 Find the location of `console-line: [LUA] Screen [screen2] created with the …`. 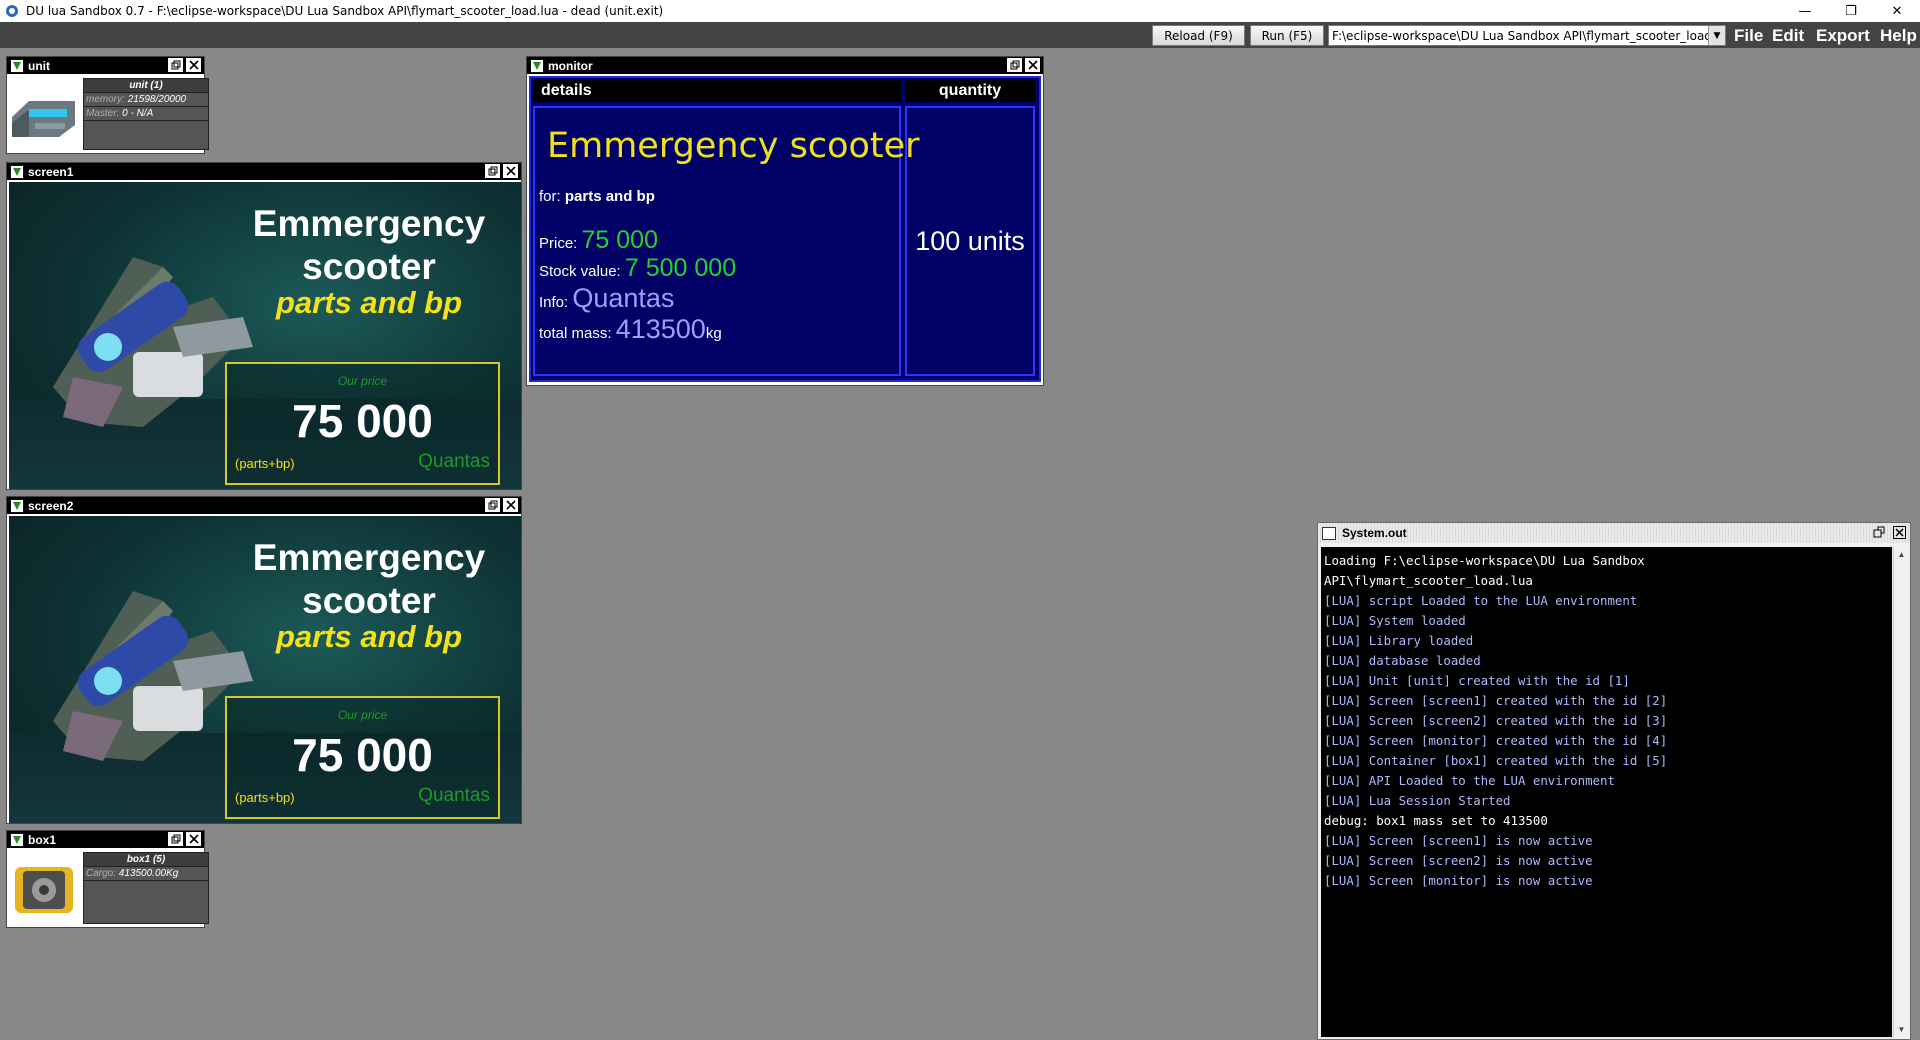

console-line: [LUA] Screen [screen2] created with the … is located at coordinates (1496, 720).